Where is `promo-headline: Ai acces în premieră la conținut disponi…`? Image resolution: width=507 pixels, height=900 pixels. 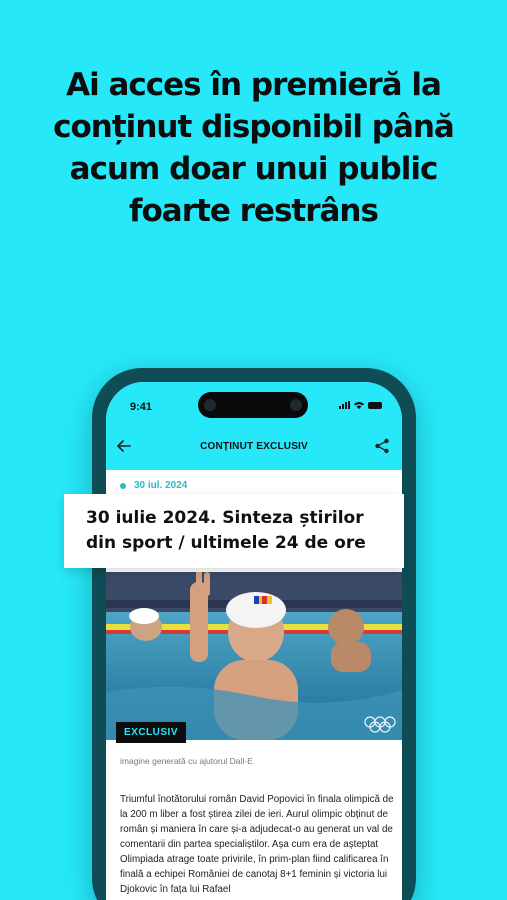 promo-headline: Ai acces în premieră la conținut disponi… is located at coordinates (254, 148).